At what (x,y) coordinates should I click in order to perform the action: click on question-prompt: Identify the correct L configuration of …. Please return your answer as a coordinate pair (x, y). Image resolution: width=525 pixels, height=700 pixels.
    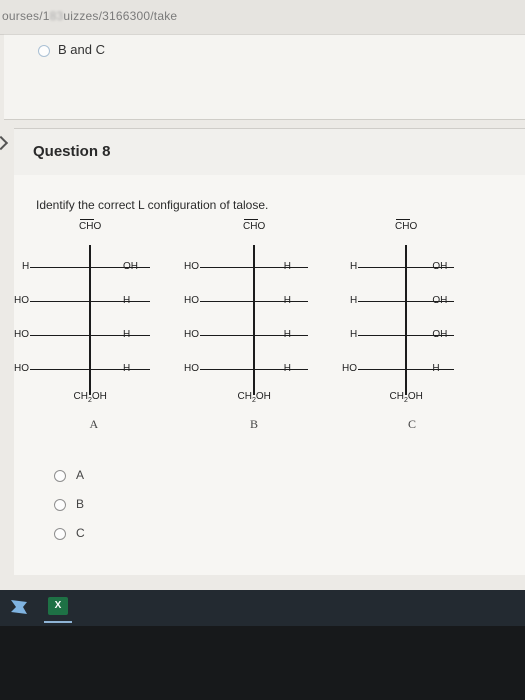
    Looking at the image, I should click on (152, 205).